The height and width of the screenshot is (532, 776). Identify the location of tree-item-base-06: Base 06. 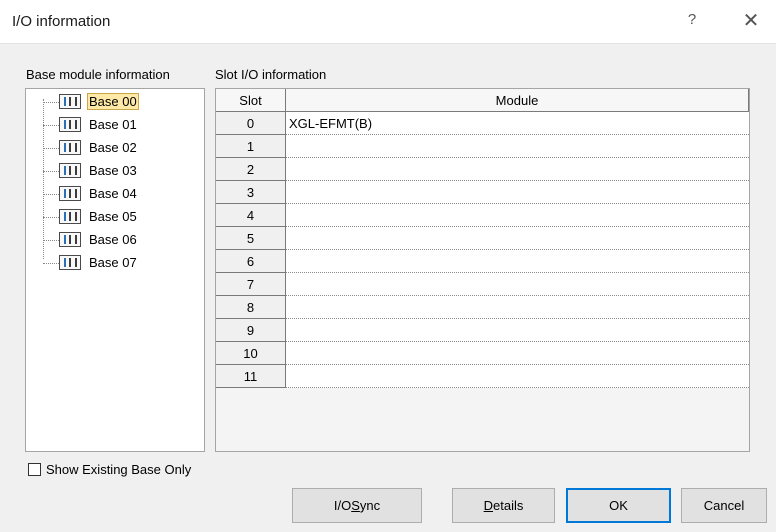
(115, 240).